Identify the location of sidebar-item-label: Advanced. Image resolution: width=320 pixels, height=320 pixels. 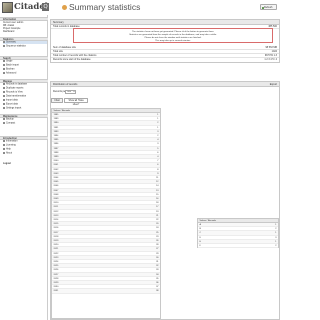
(11, 73).